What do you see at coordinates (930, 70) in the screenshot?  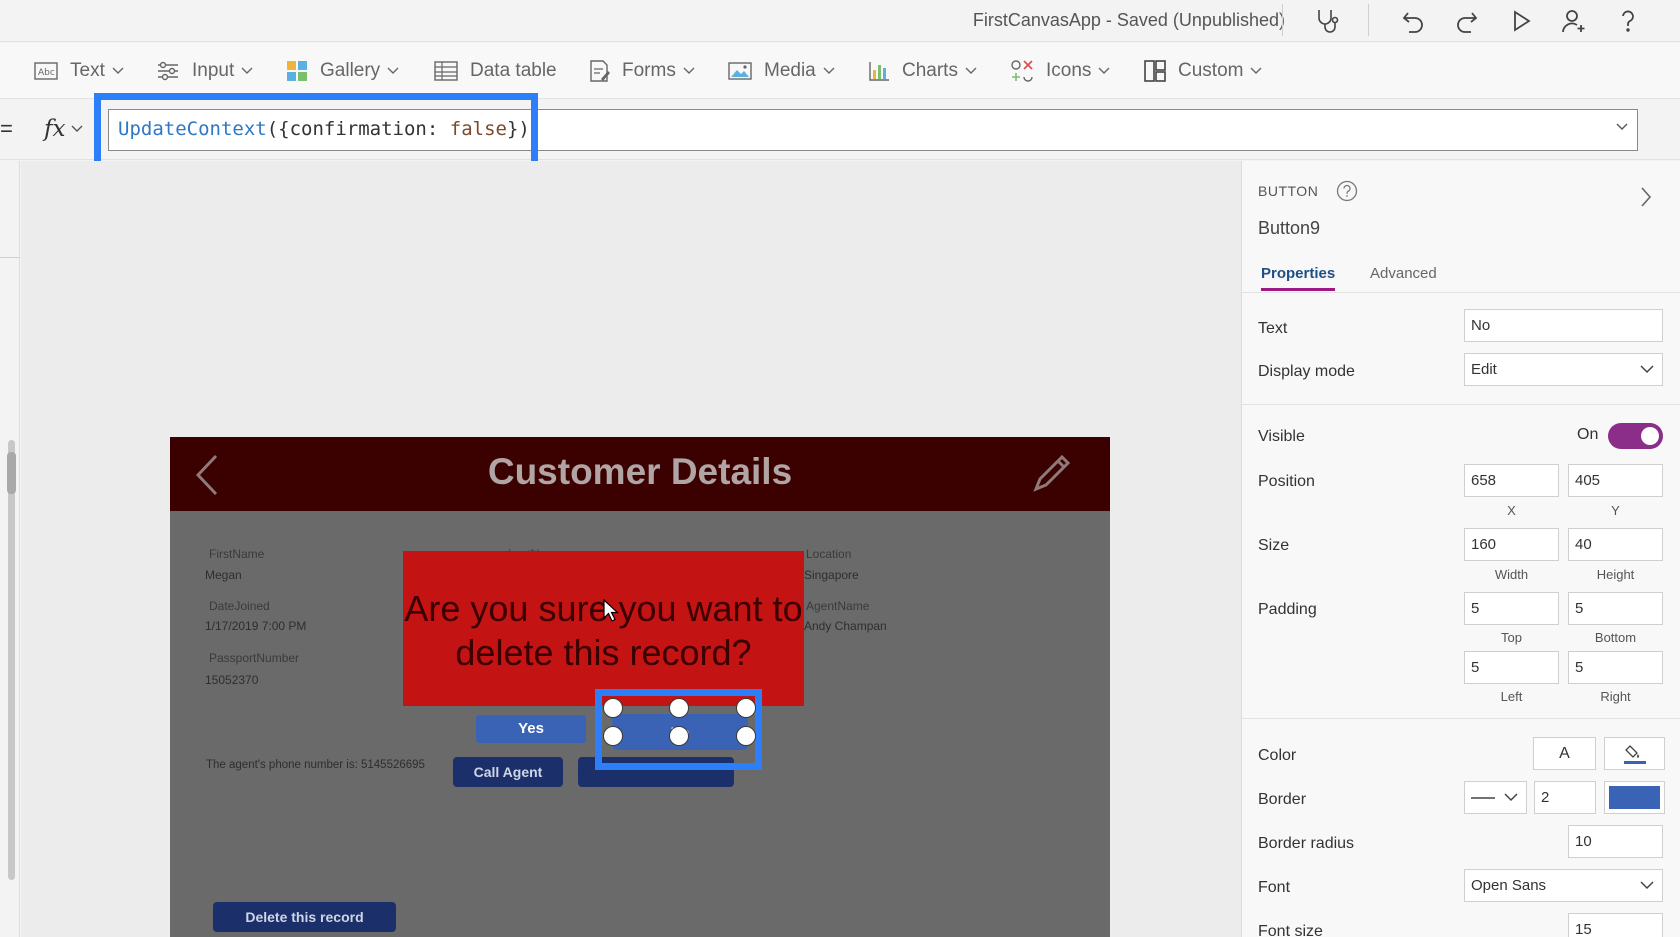 I see `insert-item-label: Charts` at bounding box center [930, 70].